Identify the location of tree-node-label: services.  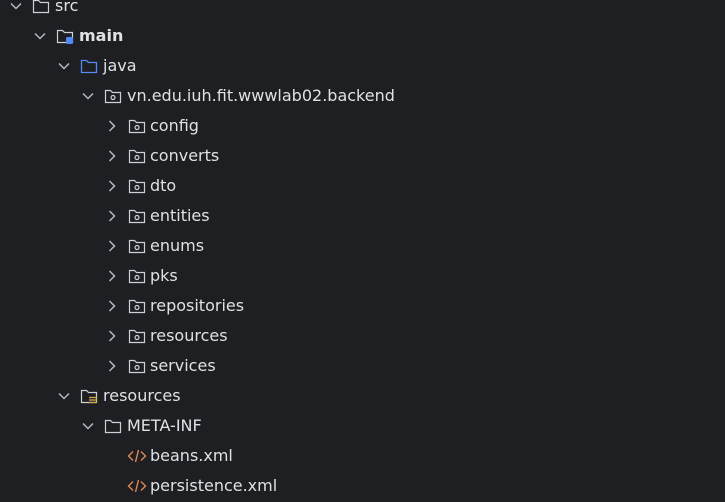
(183, 365).